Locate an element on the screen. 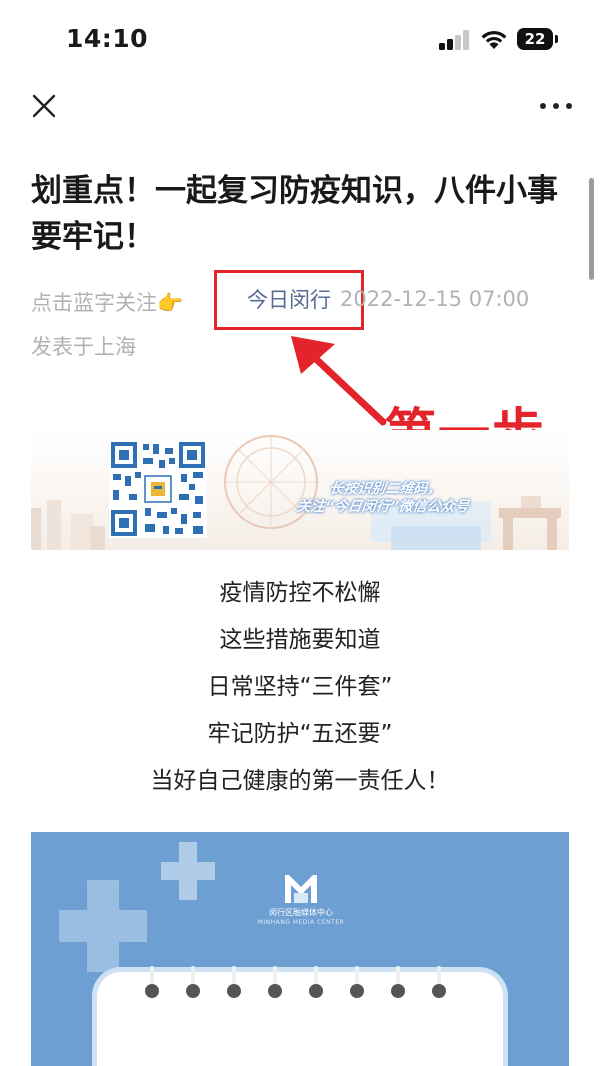 Image resolution: width=600 pixels, height=1066 pixels. body-line: 牢记防护“五还要” is located at coordinates (300, 734).